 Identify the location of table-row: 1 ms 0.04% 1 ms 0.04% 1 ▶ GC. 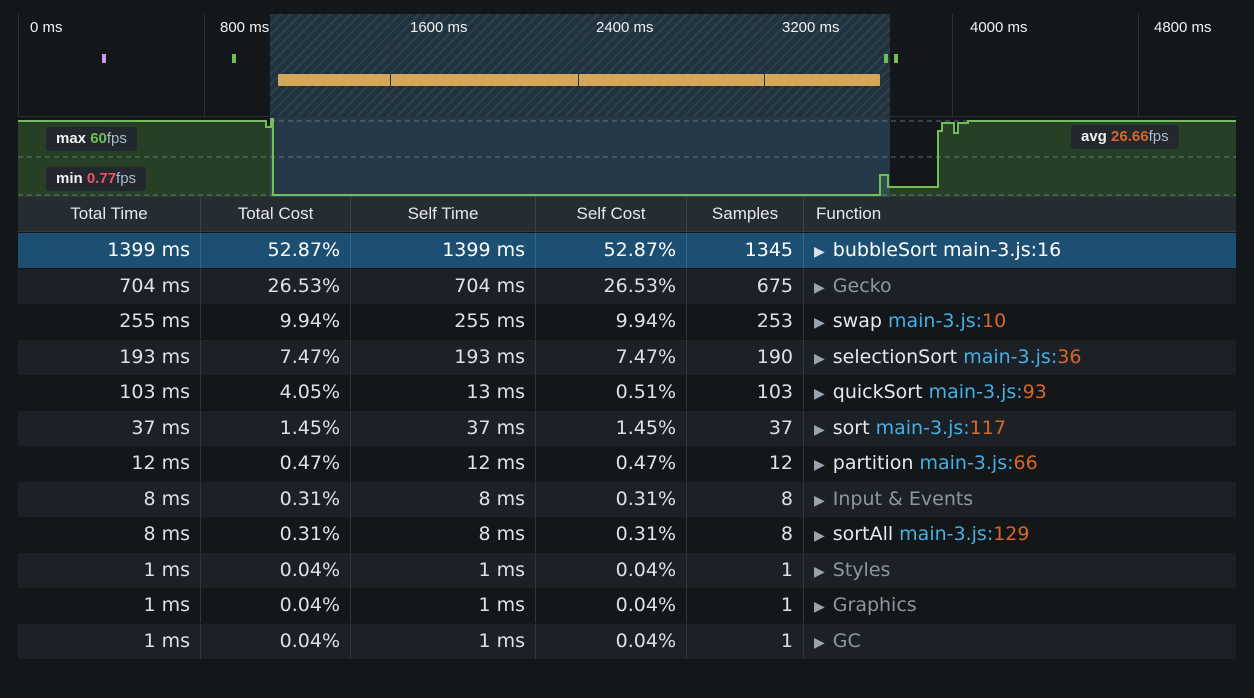
(627, 642).